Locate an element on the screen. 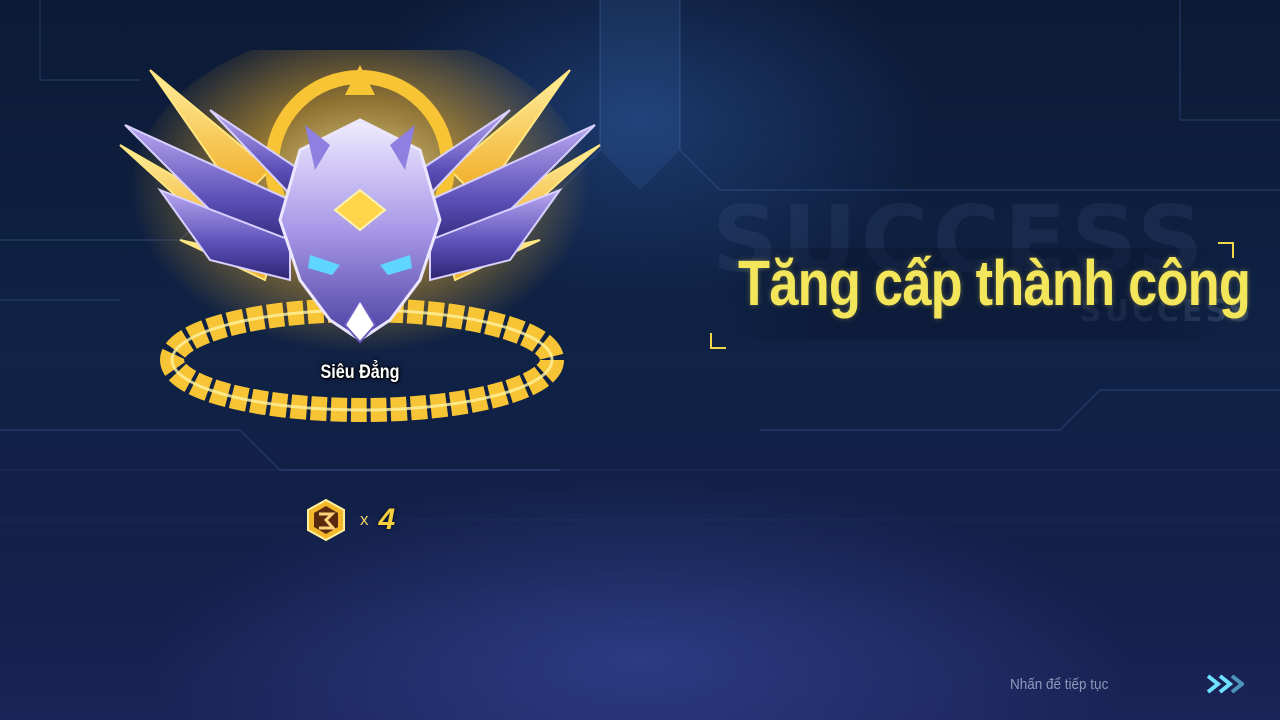  tap-to-continue-button: Nhấn để tiếp tục is located at coordinates (1127, 684).